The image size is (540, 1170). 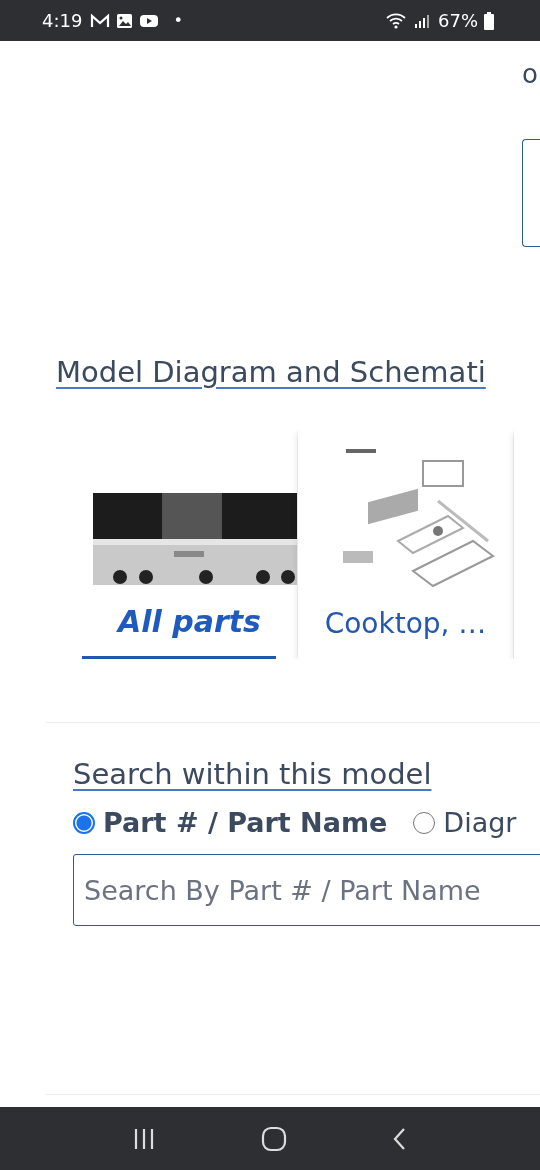 What do you see at coordinates (149, 20) in the screenshot?
I see `play-video-icon` at bounding box center [149, 20].